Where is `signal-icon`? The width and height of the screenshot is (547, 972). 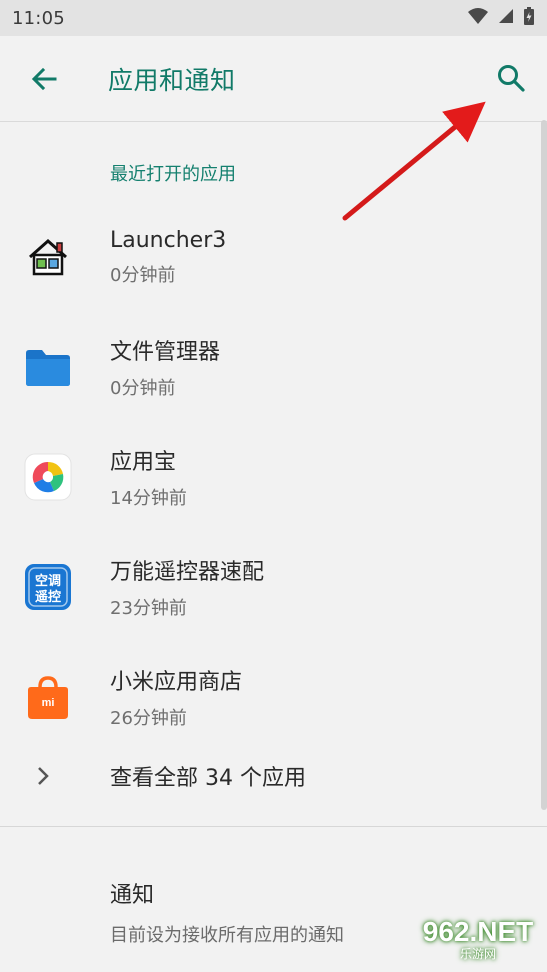
signal-icon is located at coordinates (506, 18).